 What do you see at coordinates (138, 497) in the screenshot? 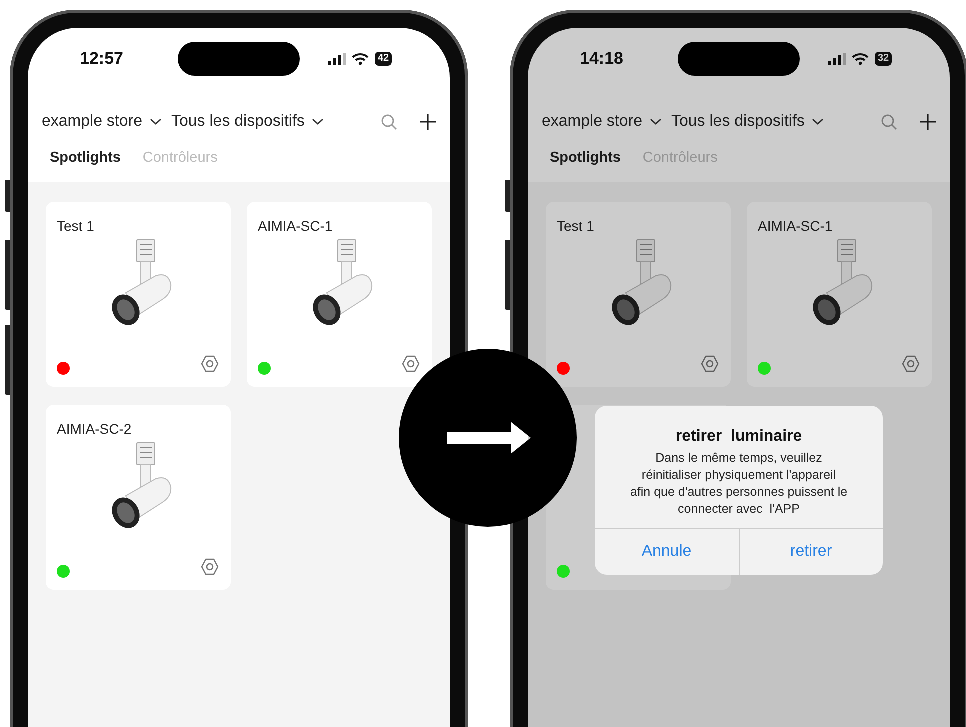
I see `device-card: AIMIA-SC-2` at bounding box center [138, 497].